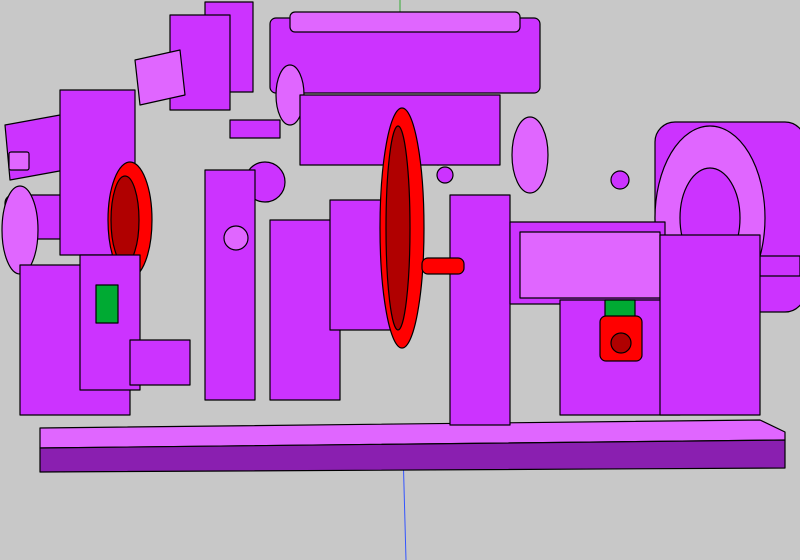 The width and height of the screenshot is (800, 560). Describe the element at coordinates (398, 228) in the screenshot. I see `red-pulley-face` at that location.